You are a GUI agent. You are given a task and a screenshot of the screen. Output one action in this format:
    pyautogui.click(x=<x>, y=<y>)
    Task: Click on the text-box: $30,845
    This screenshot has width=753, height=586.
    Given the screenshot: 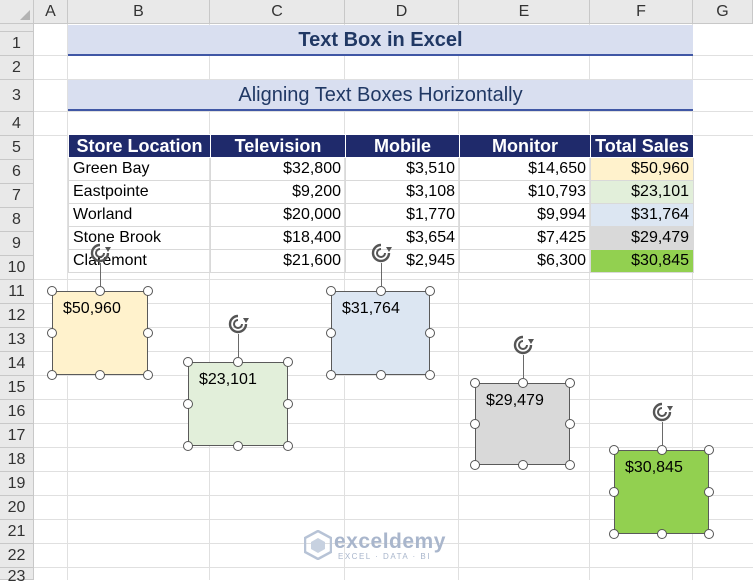 What is the action you would take?
    pyautogui.click(x=661, y=492)
    